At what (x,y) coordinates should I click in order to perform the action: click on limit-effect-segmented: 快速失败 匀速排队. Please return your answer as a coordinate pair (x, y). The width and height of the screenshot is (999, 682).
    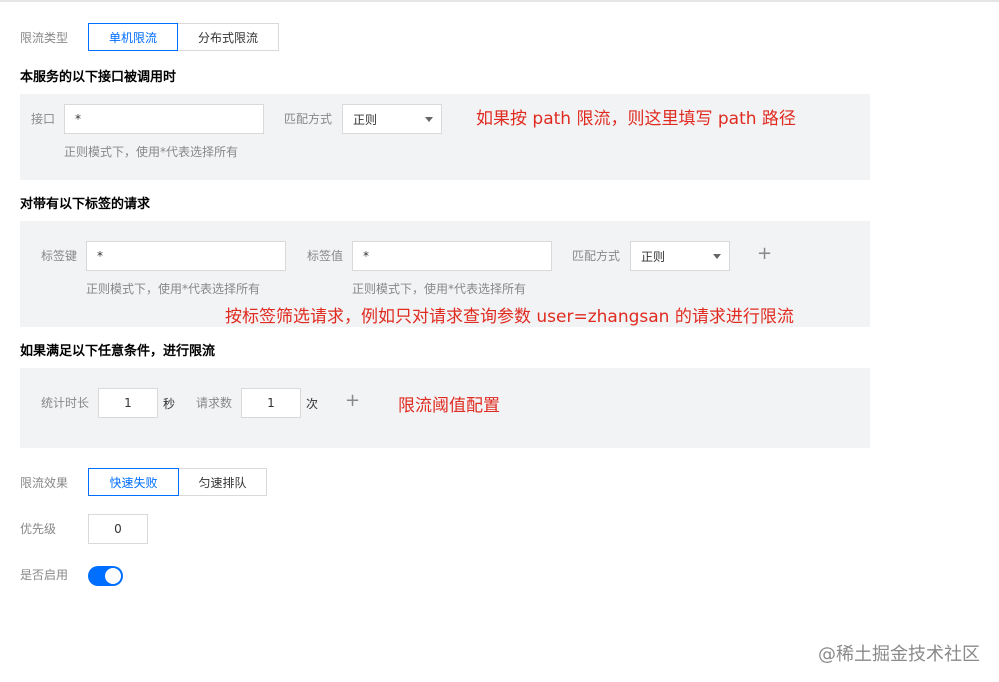
    Looking at the image, I should click on (177, 482).